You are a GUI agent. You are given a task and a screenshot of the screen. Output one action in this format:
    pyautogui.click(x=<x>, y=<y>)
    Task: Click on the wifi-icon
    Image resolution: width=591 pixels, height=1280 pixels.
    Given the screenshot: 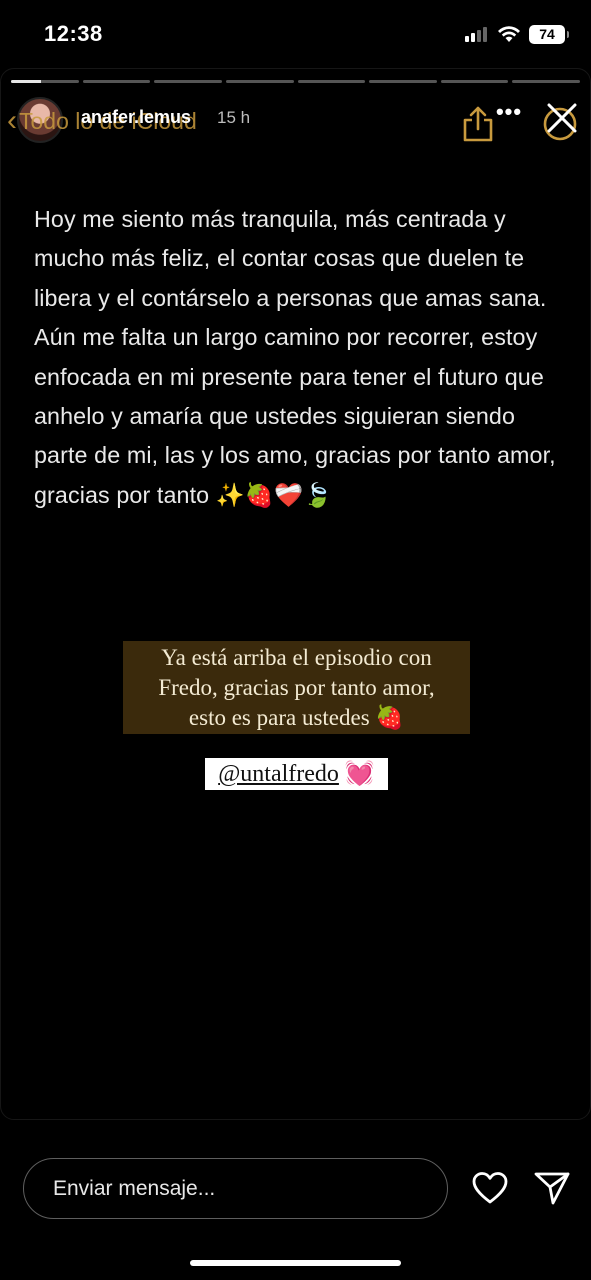 What is the action you would take?
    pyautogui.click(x=509, y=34)
    